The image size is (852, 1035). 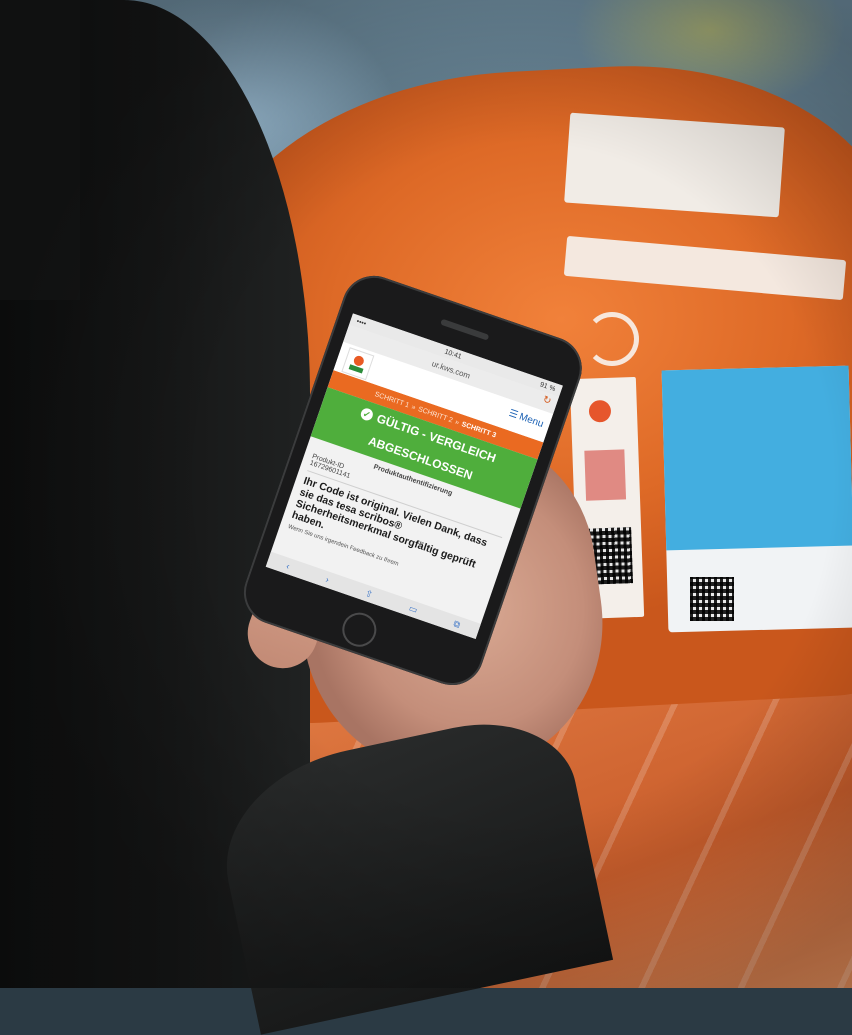 What do you see at coordinates (756, 458) in the screenshot?
I see `shipping-label-blue-area` at bounding box center [756, 458].